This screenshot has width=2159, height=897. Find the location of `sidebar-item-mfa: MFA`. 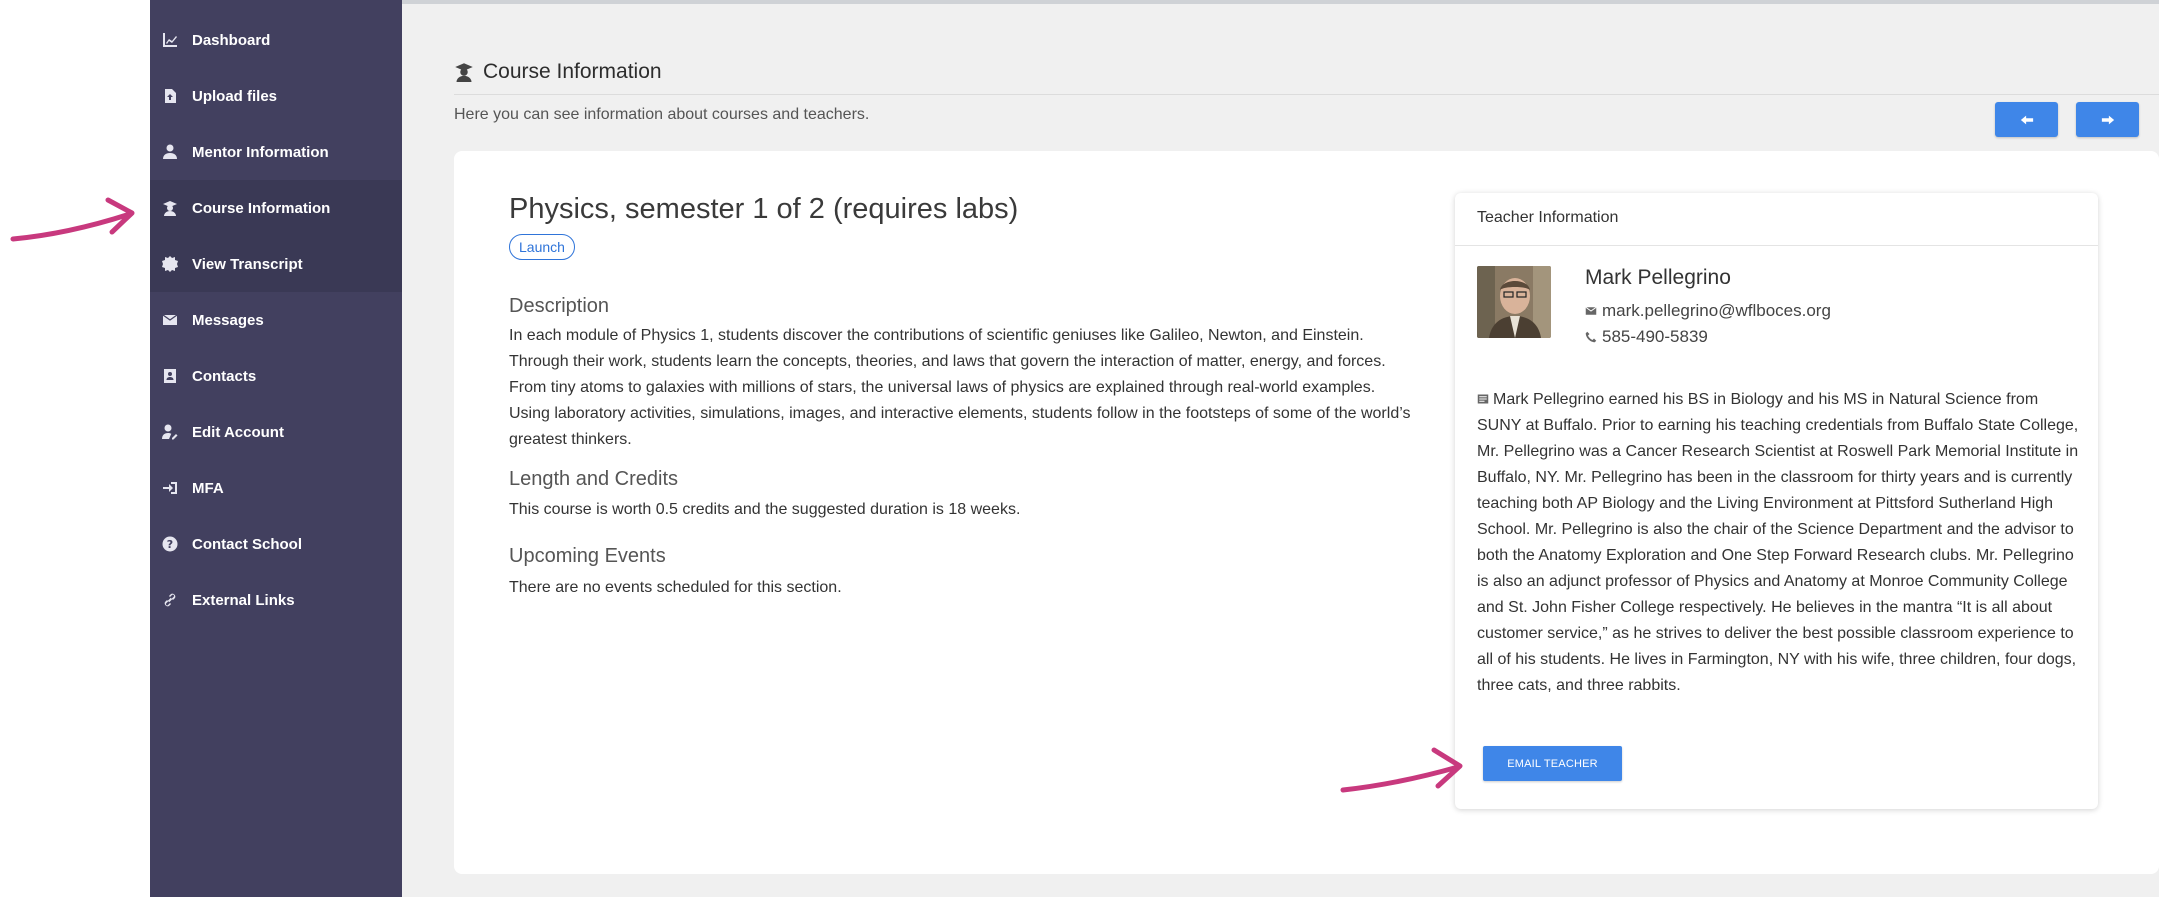

sidebar-item-mfa: MFA is located at coordinates (276, 488).